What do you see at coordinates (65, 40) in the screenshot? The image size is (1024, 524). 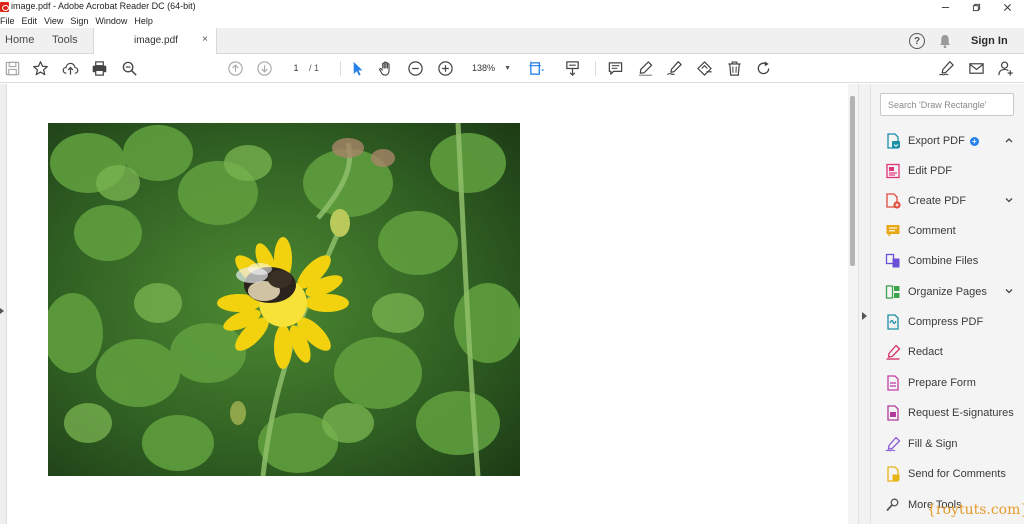 I see `tab-tools: Tools` at bounding box center [65, 40].